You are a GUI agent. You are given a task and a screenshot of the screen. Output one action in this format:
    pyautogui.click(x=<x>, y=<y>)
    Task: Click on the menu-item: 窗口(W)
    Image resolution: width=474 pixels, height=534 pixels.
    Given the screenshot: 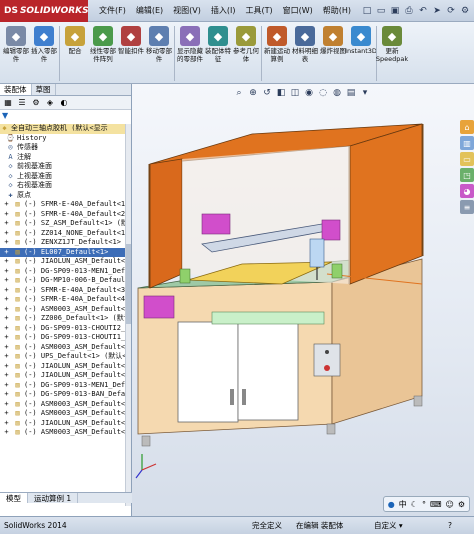 What is the action you would take?
    pyautogui.click(x=298, y=10)
    